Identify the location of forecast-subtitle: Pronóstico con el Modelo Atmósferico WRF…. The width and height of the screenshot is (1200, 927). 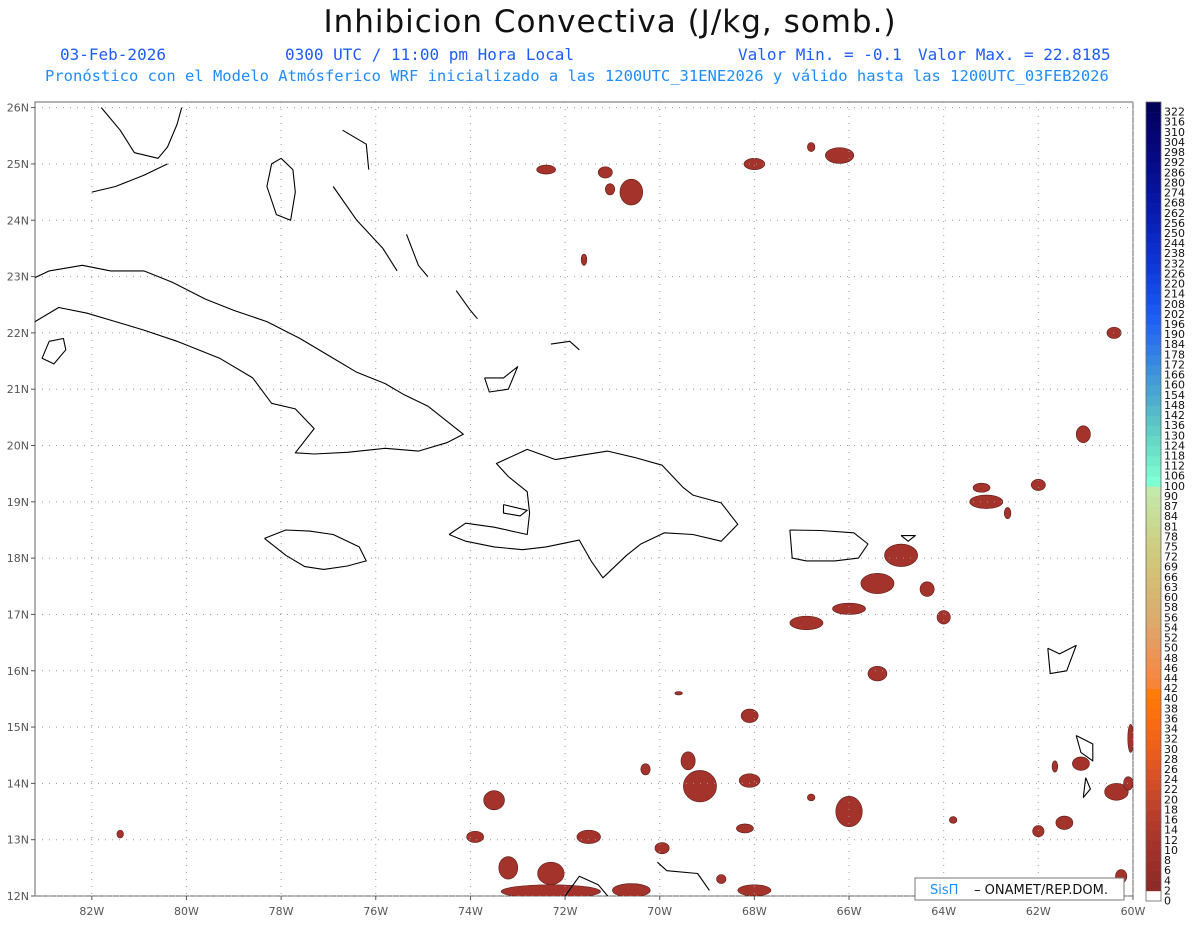
(577, 76).